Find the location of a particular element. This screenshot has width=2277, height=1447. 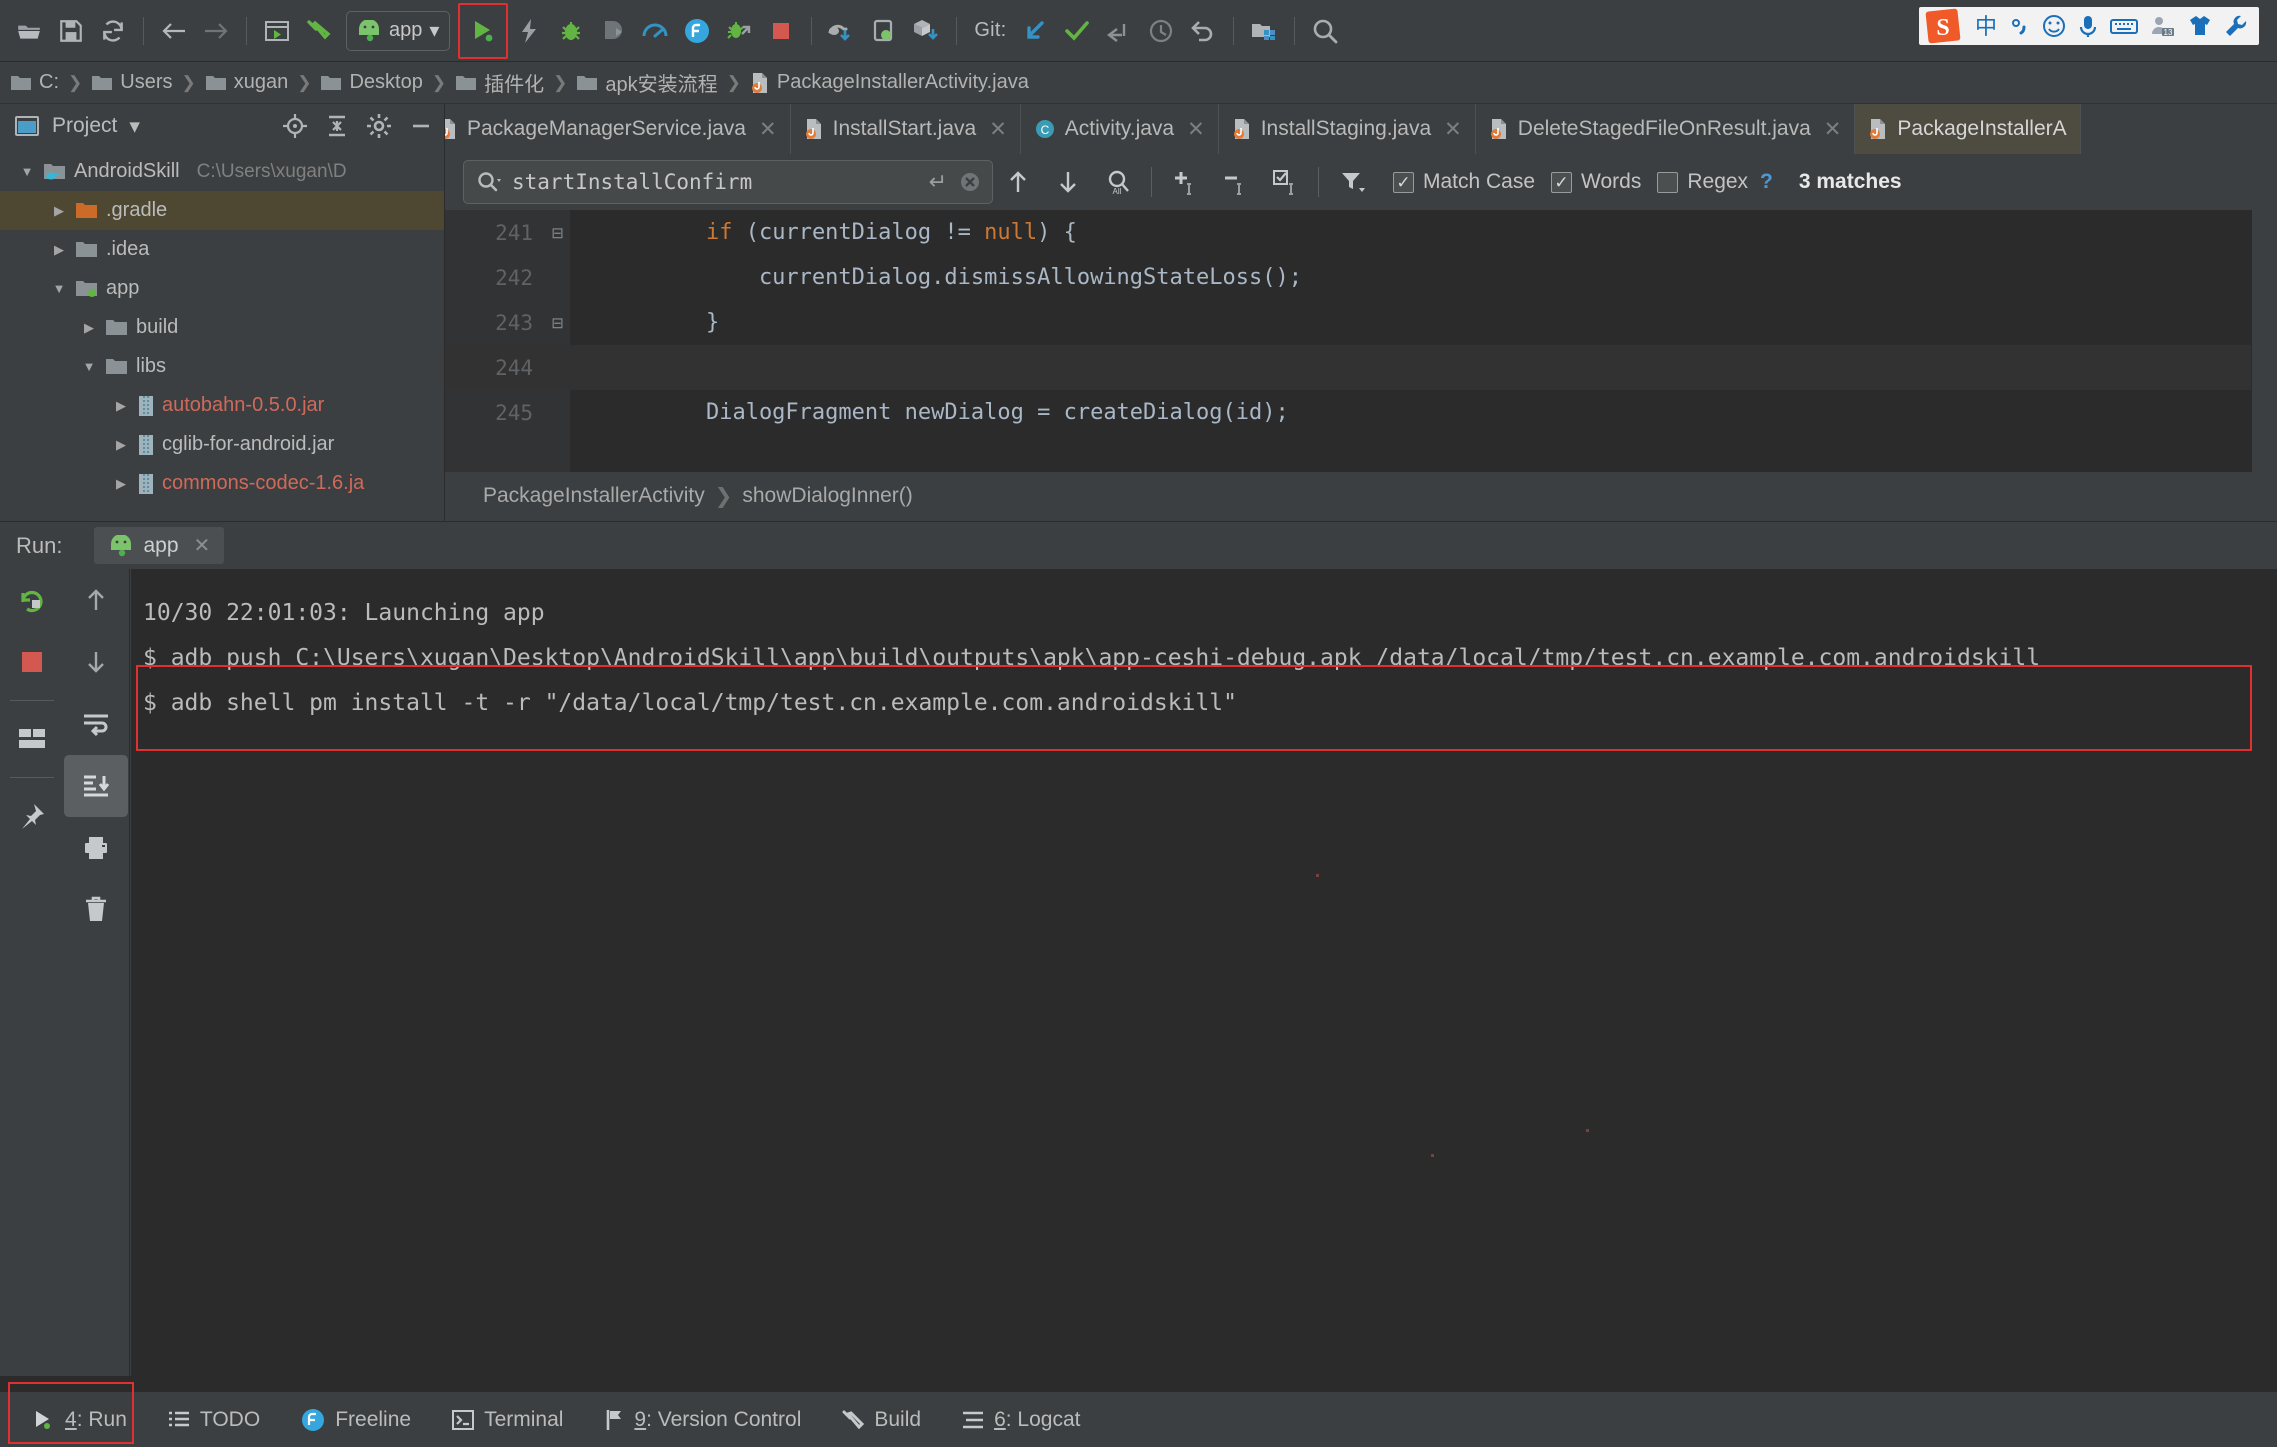

debug-icon is located at coordinates (571, 31).